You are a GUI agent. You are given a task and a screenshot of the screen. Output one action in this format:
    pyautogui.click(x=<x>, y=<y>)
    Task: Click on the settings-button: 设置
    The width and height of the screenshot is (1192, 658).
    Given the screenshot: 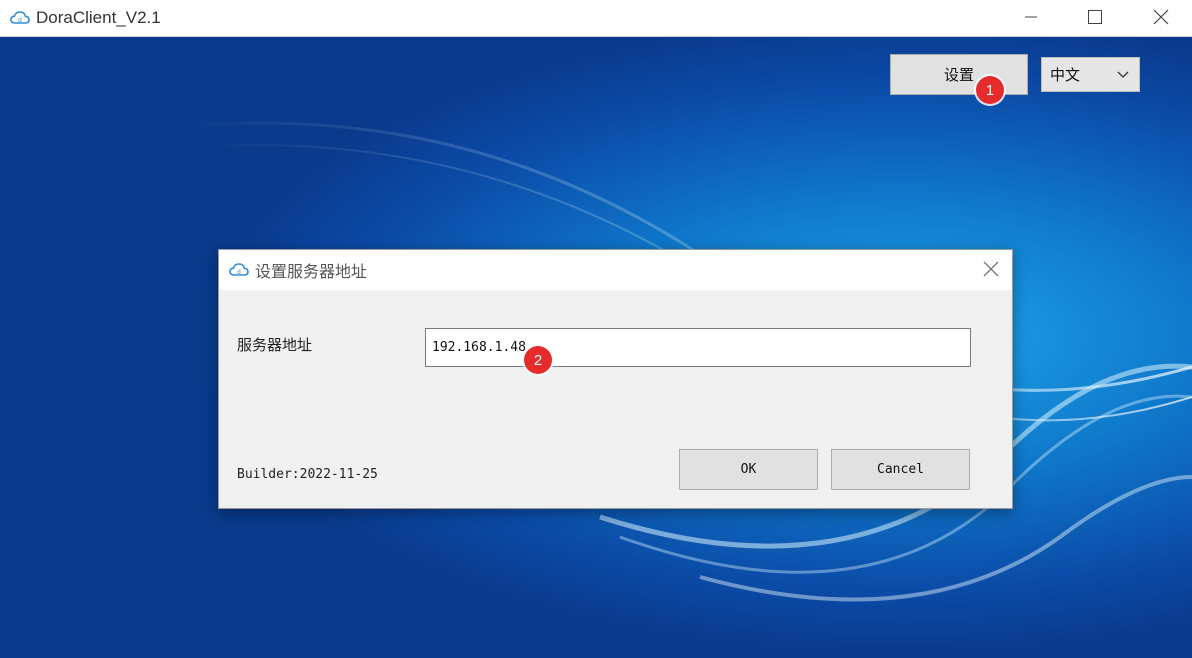 What is the action you would take?
    pyautogui.click(x=959, y=74)
    